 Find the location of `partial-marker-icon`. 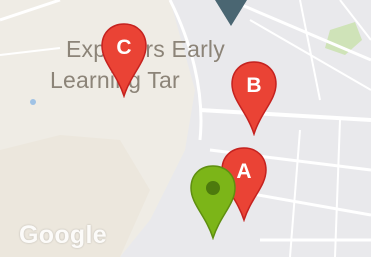

partial-marker-icon is located at coordinates (231, 14).